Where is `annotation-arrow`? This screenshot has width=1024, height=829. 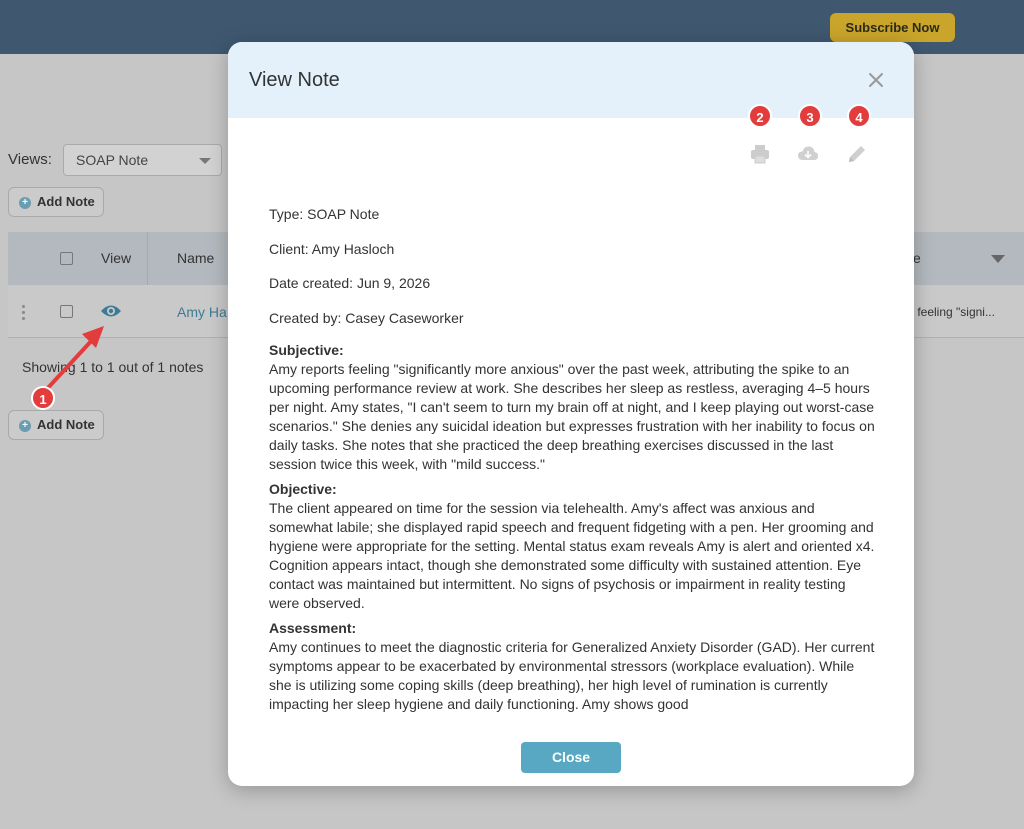
annotation-arrow is located at coordinates (74, 359).